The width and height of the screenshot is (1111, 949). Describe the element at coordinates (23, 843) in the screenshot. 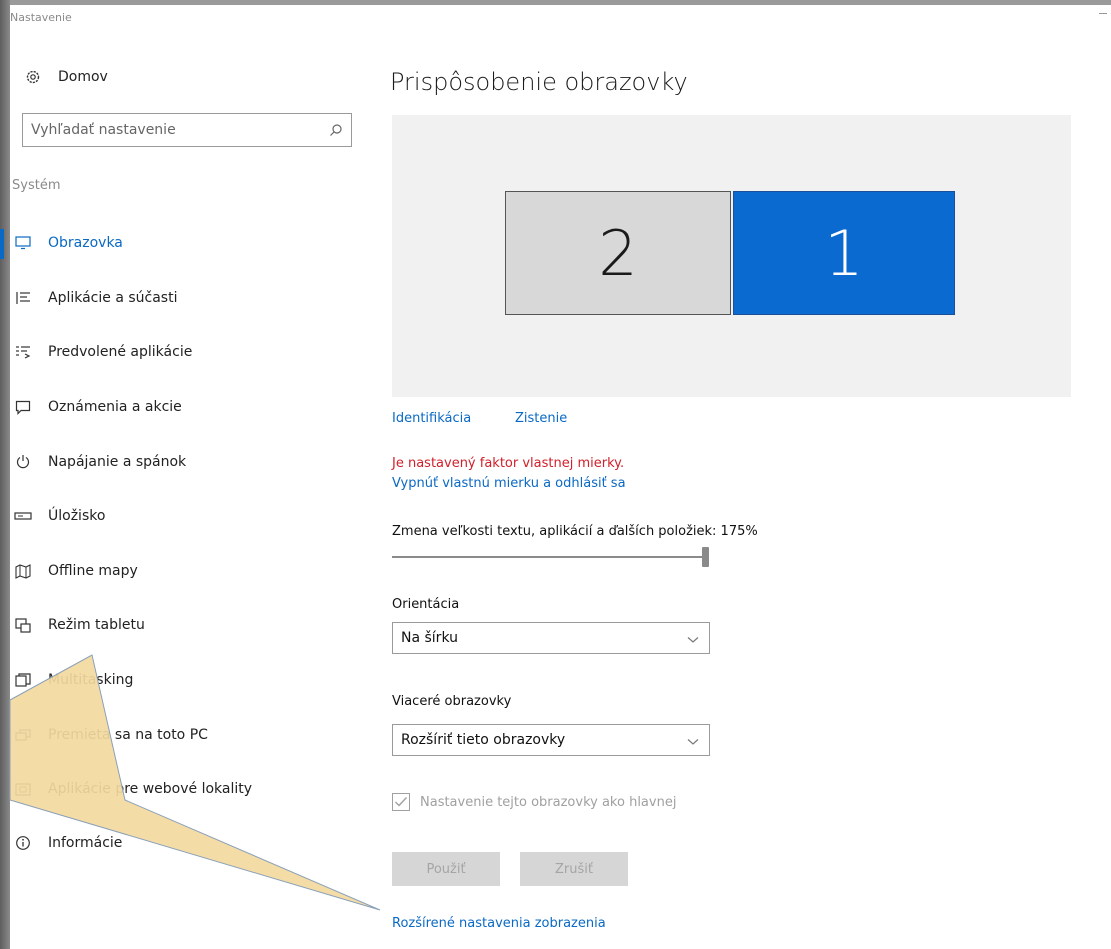

I see `info-icon` at that location.